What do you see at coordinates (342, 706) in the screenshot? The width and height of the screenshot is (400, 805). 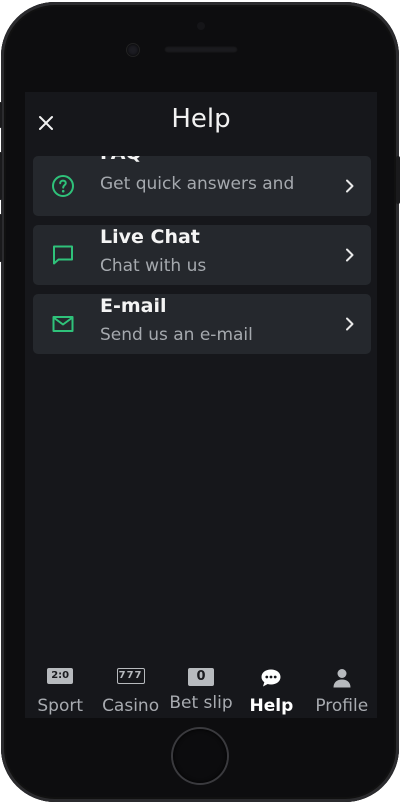 I see `tab-profile-label: Profile` at bounding box center [342, 706].